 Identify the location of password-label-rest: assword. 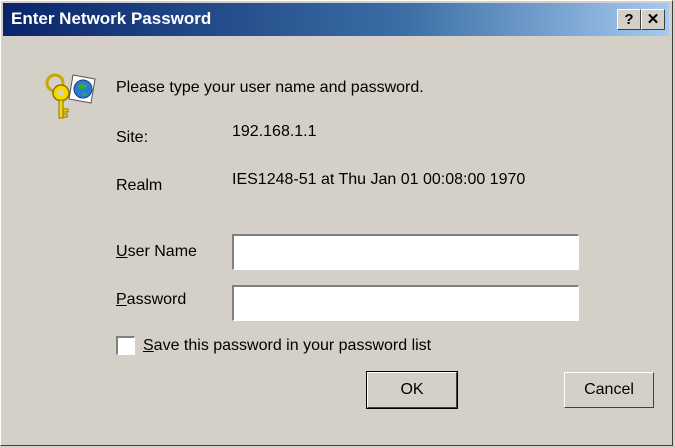
(156, 299).